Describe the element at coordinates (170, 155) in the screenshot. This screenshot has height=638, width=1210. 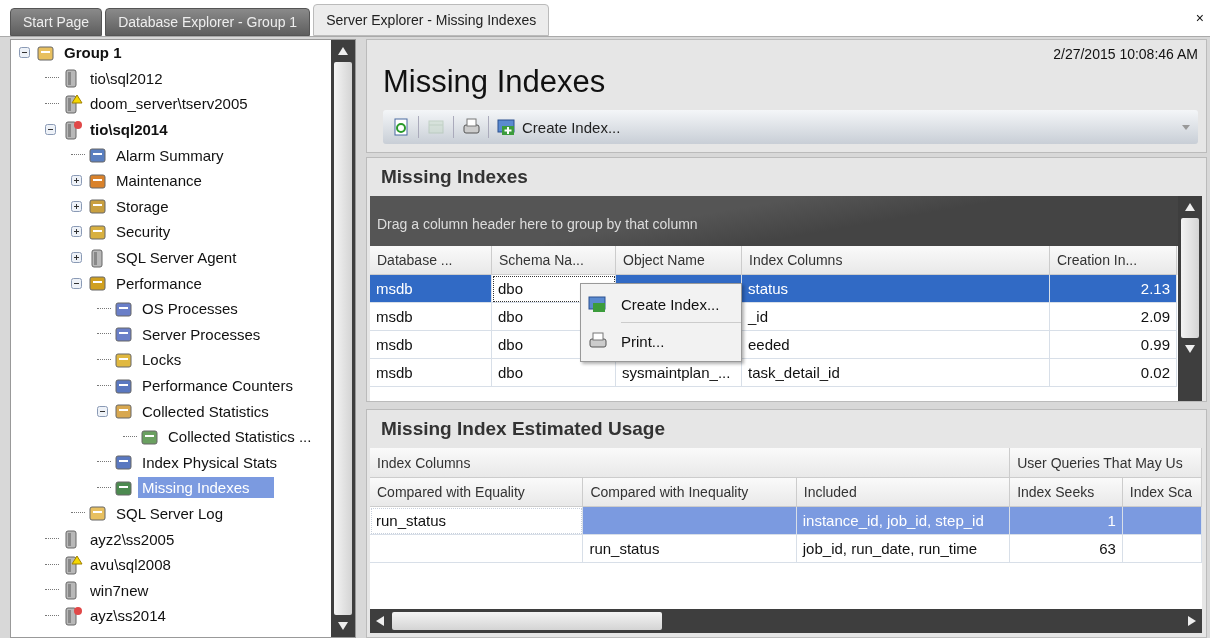
I see `tree-item: Alarm Summary` at that location.